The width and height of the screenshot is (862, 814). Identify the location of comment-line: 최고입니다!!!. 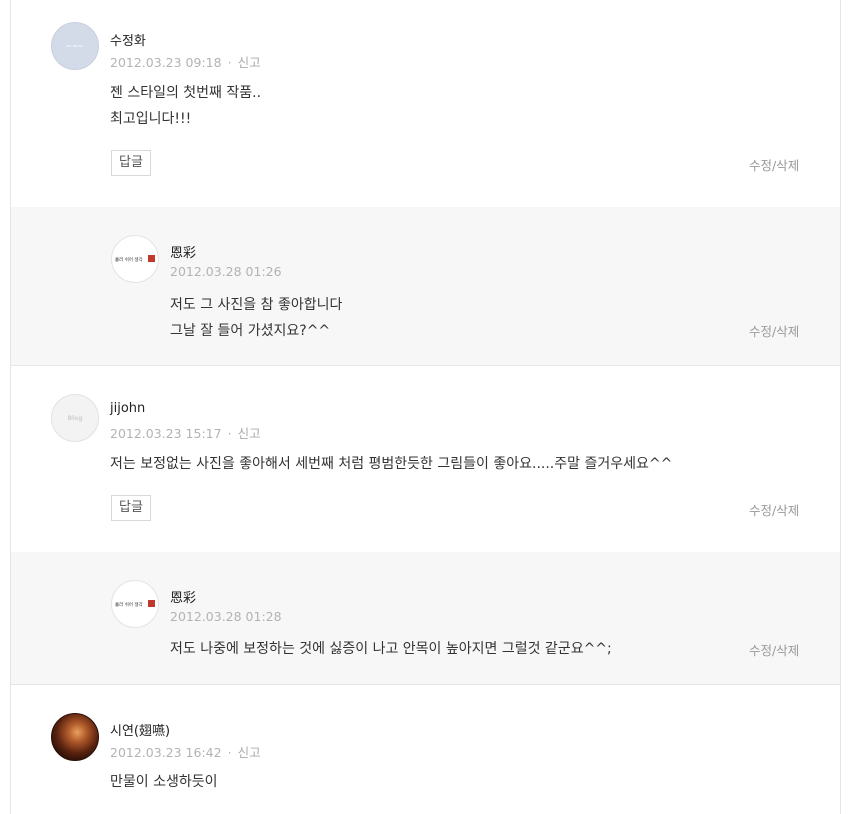
(151, 119).